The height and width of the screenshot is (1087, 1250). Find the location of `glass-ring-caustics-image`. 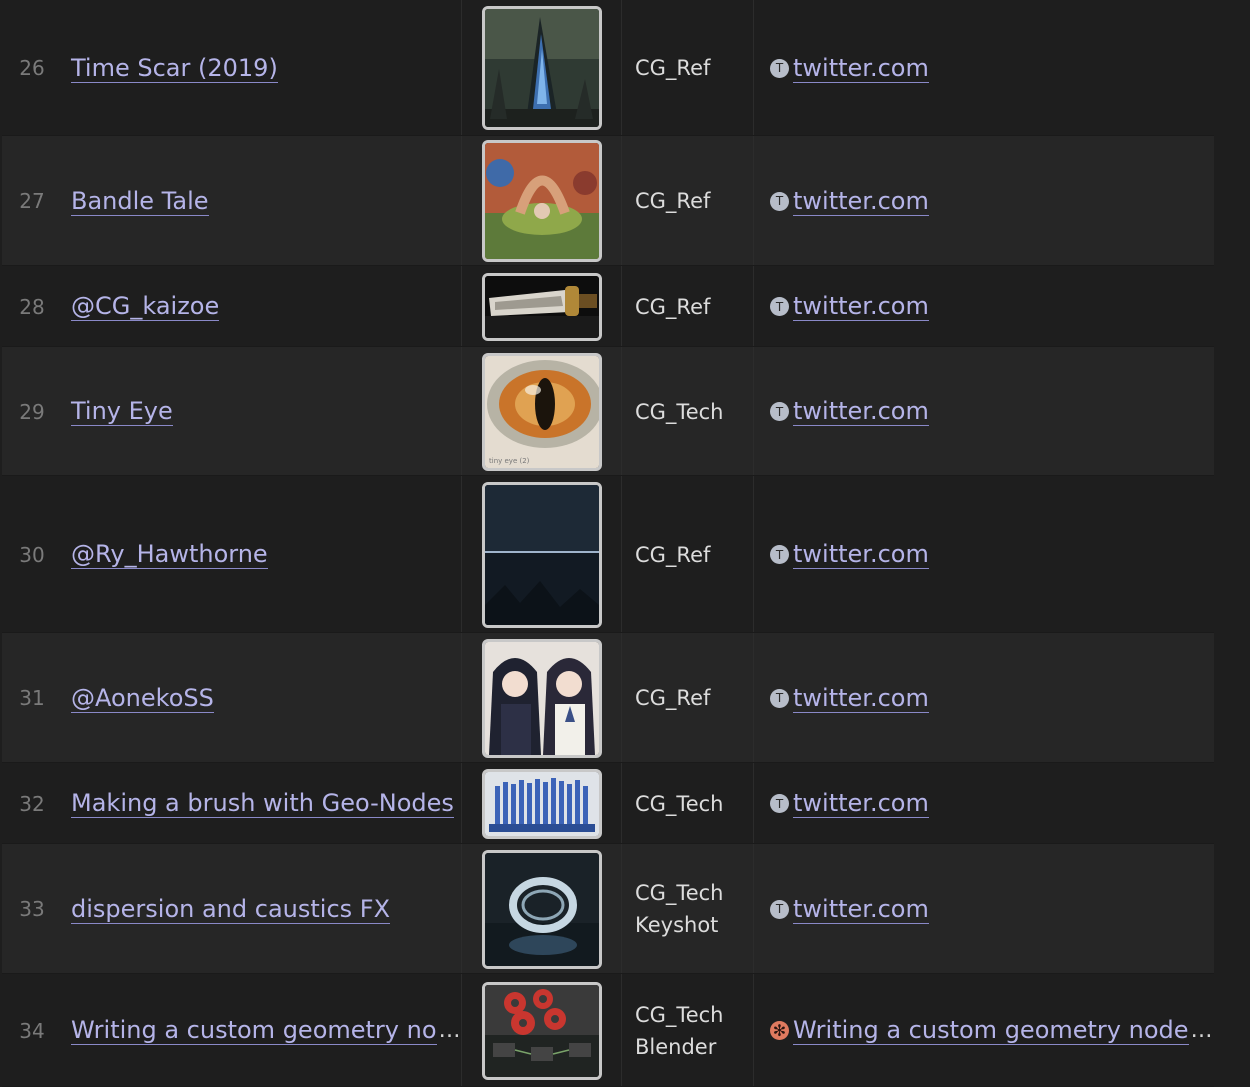

glass-ring-caustics-image is located at coordinates (542, 909).